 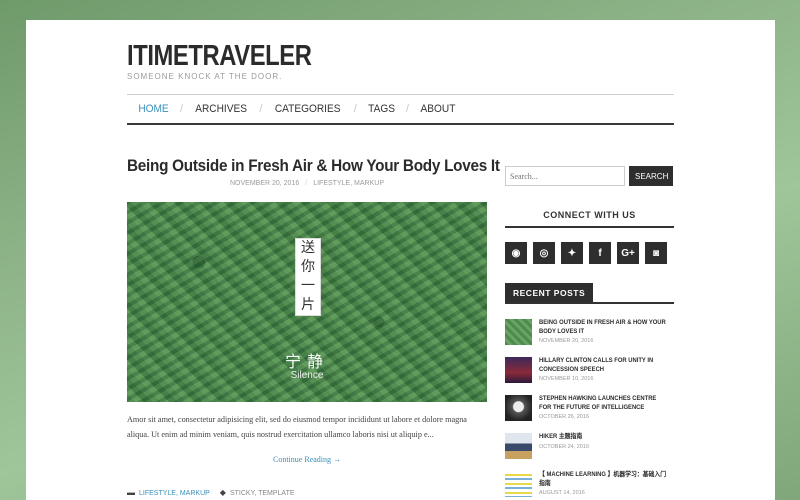 I want to click on post-date: NOVEMBER 20, 2016, so click(x=264, y=183).